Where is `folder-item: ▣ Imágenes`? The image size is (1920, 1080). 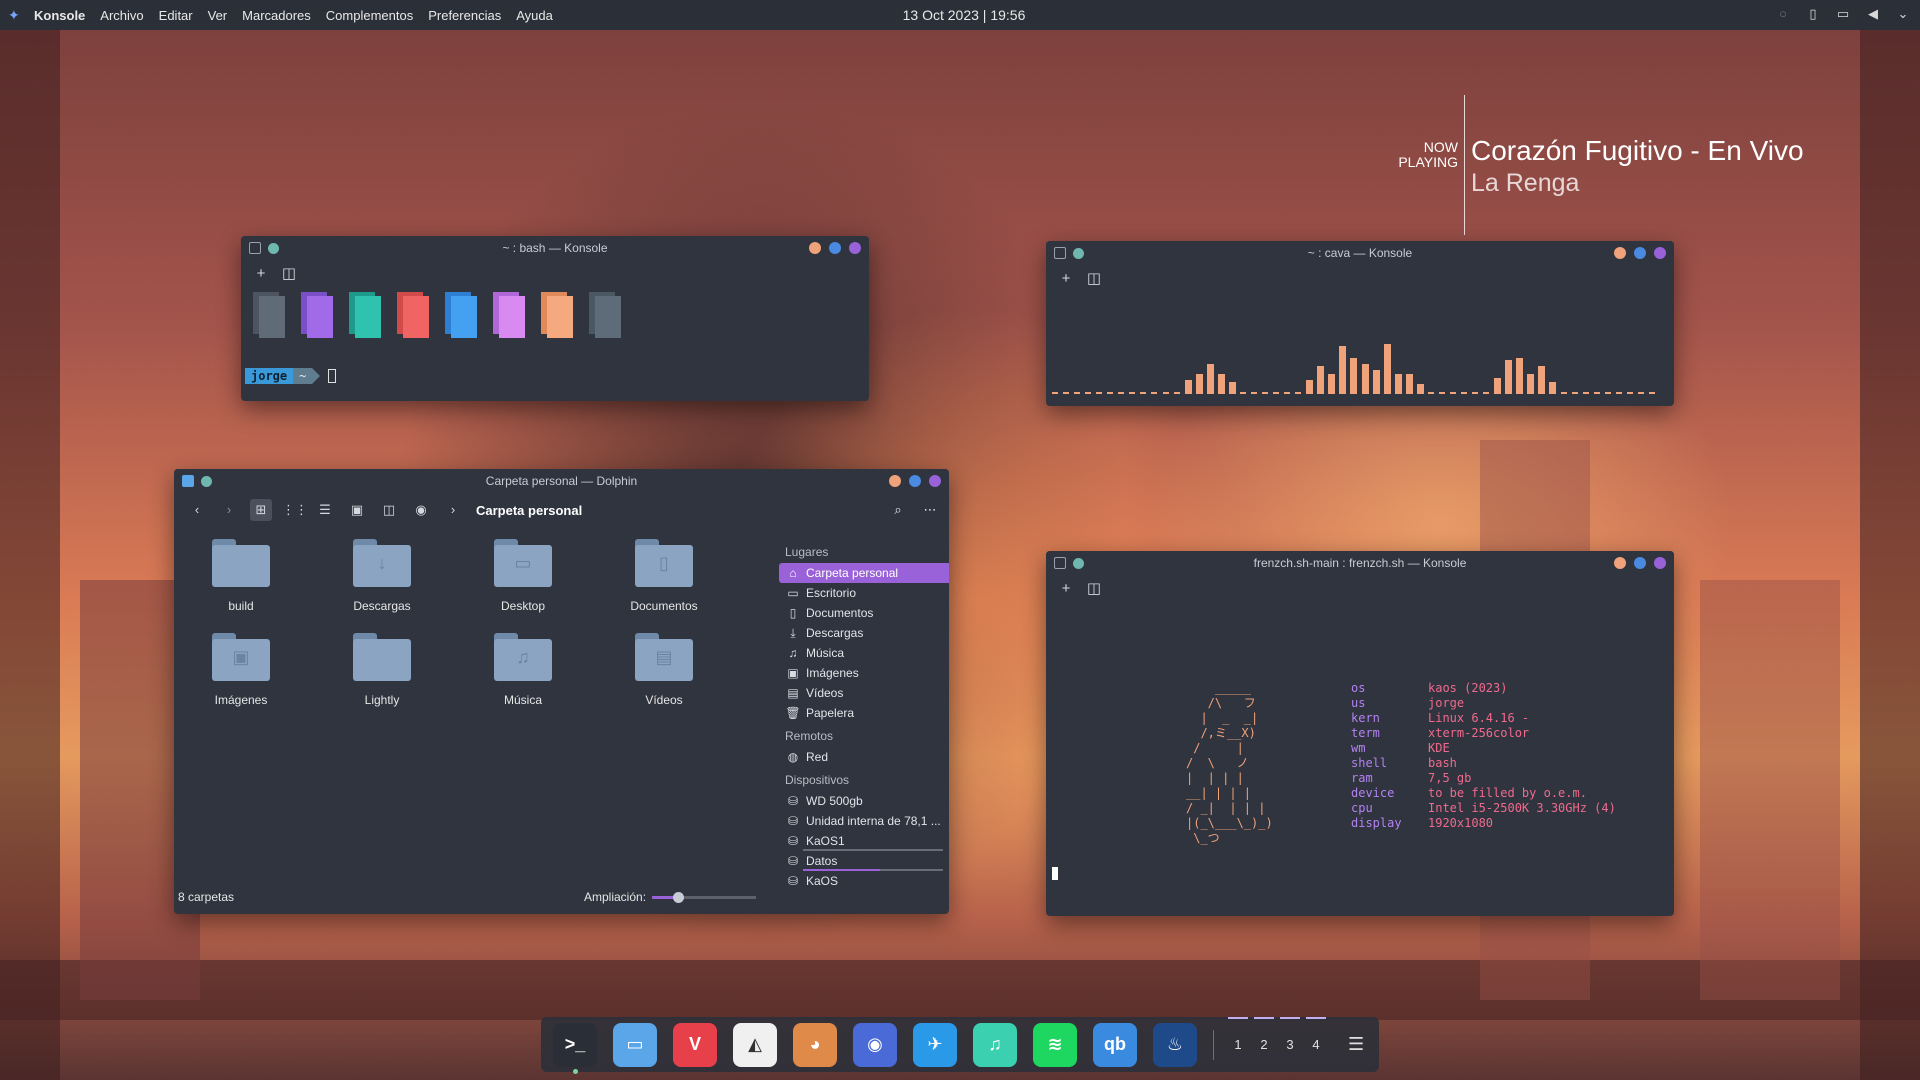 folder-item: ▣ Imágenes is located at coordinates (241, 670).